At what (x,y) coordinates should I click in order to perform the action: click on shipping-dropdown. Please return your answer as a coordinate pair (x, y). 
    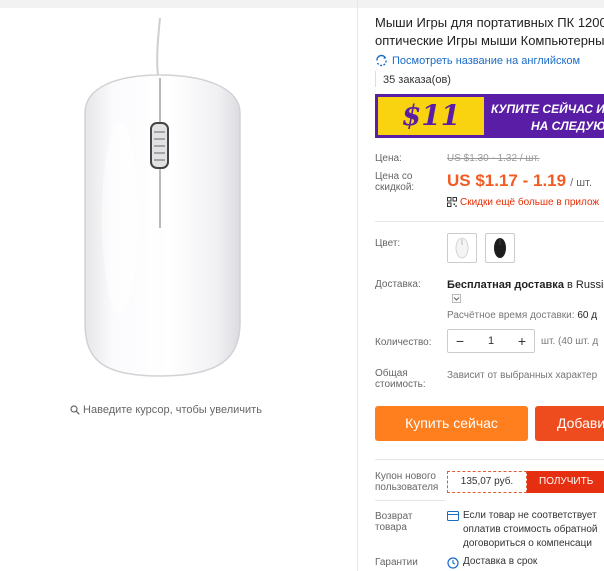
    Looking at the image, I should click on (456, 298).